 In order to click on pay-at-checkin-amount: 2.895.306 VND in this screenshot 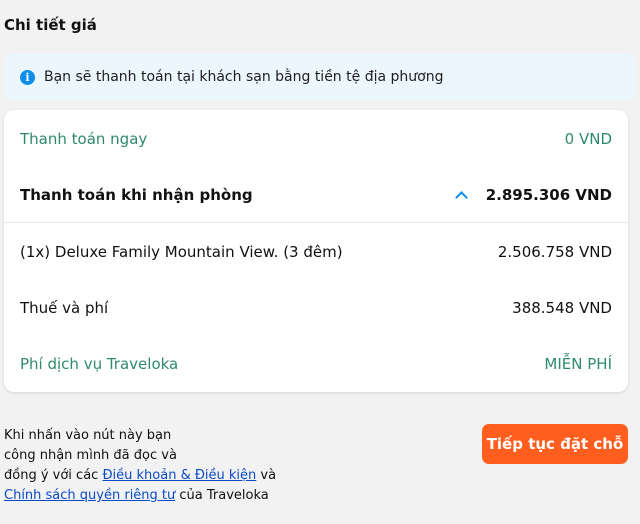, I will do `click(548, 195)`.